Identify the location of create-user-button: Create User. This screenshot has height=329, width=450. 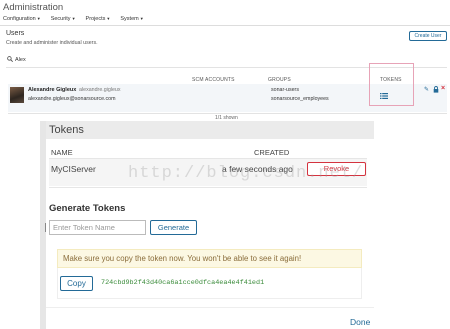
(428, 36).